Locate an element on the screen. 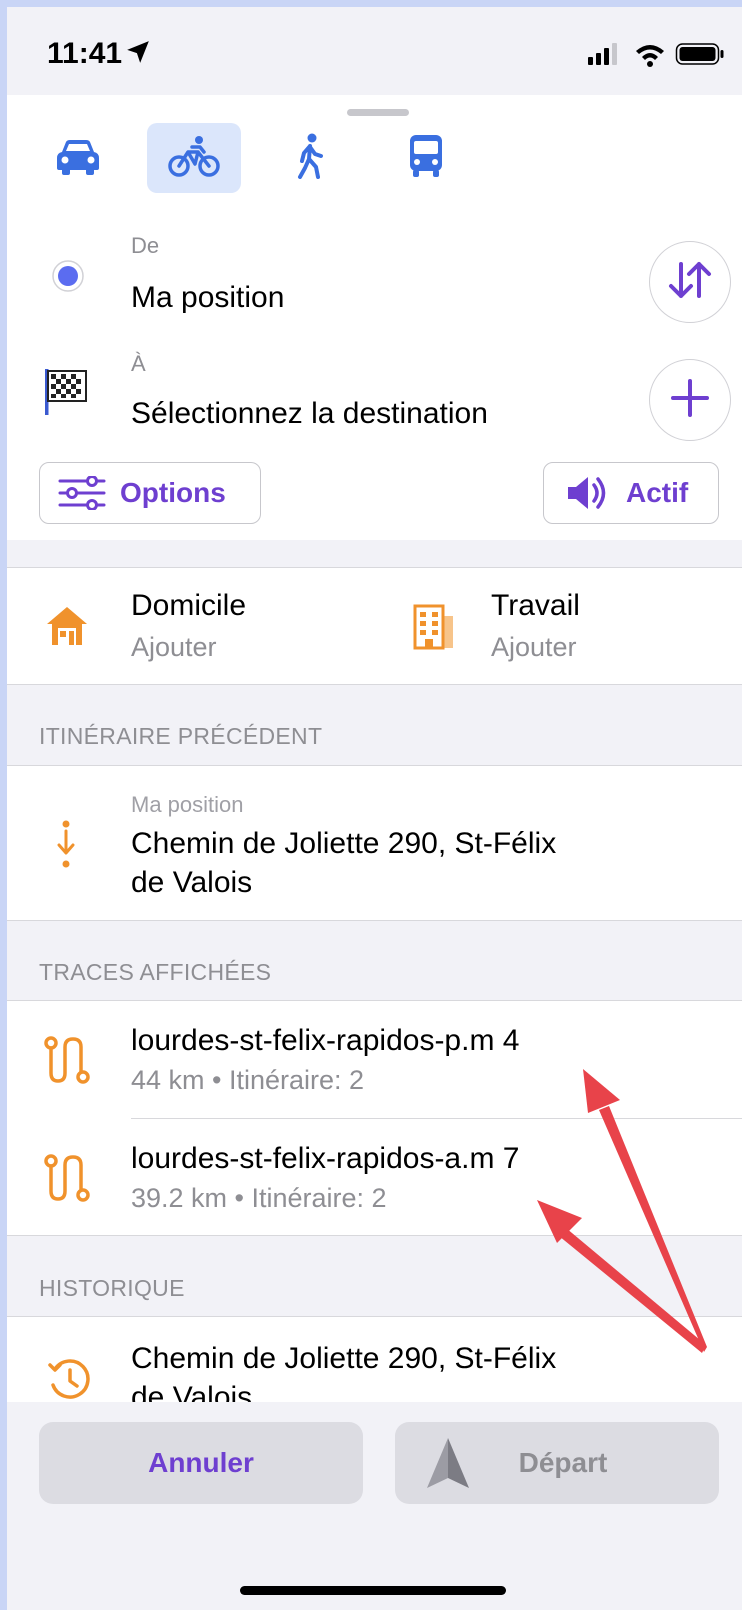  bottom-action-bar: Annuler Départ is located at coordinates (374, 1506).